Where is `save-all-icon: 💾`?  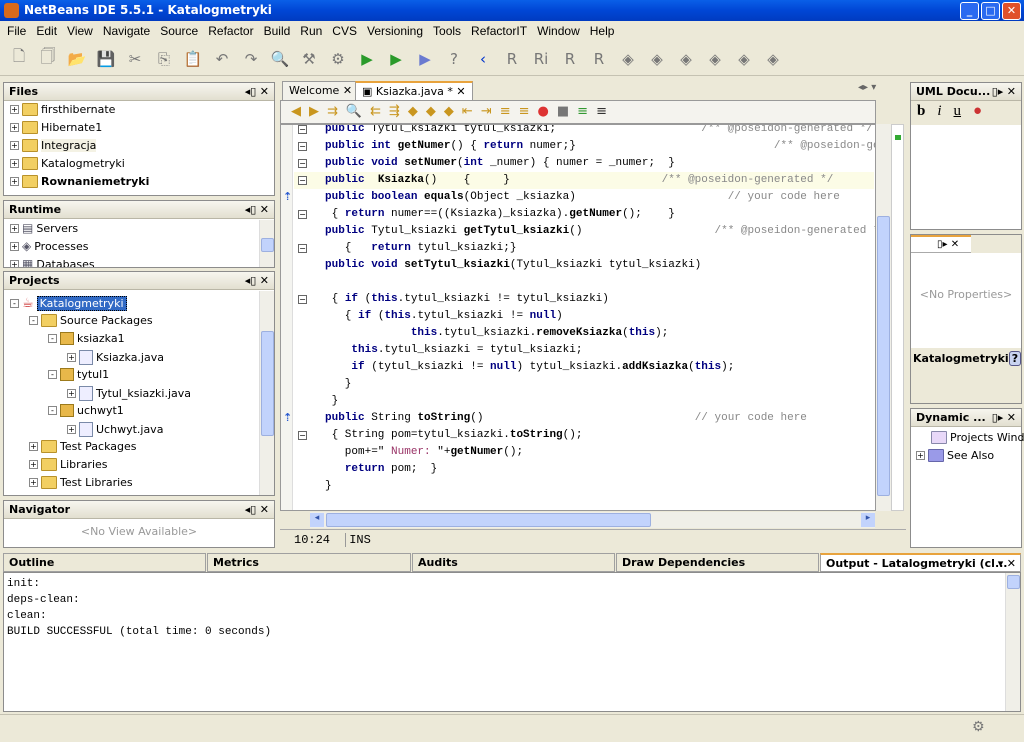
save-all-icon: 💾 is located at coordinates (106, 59).